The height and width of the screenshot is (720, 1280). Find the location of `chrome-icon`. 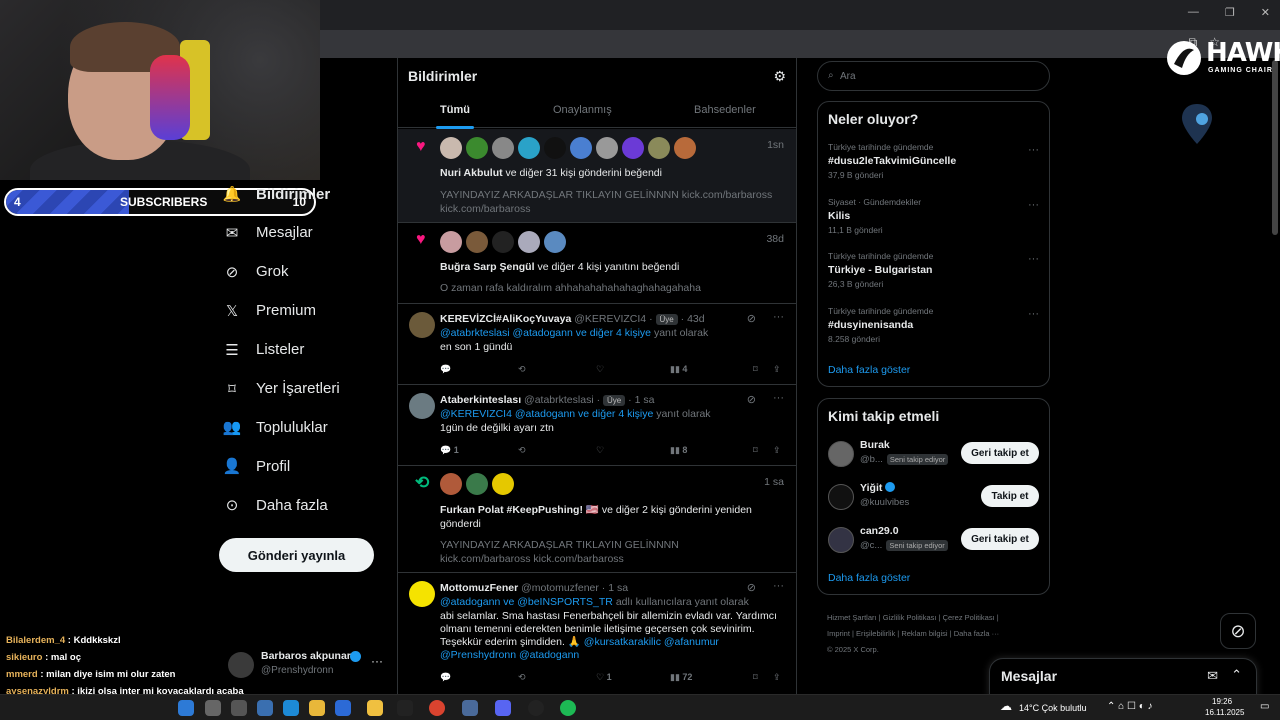

chrome-icon is located at coordinates (437, 708).